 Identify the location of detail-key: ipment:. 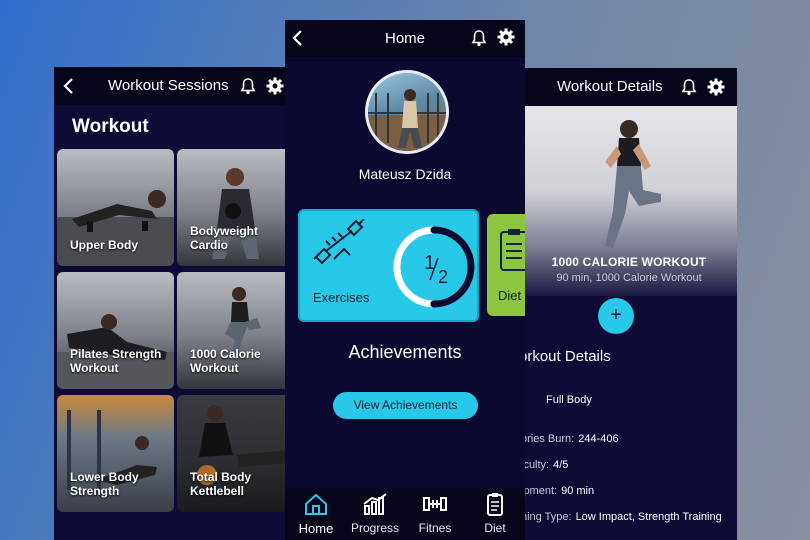
(539, 491).